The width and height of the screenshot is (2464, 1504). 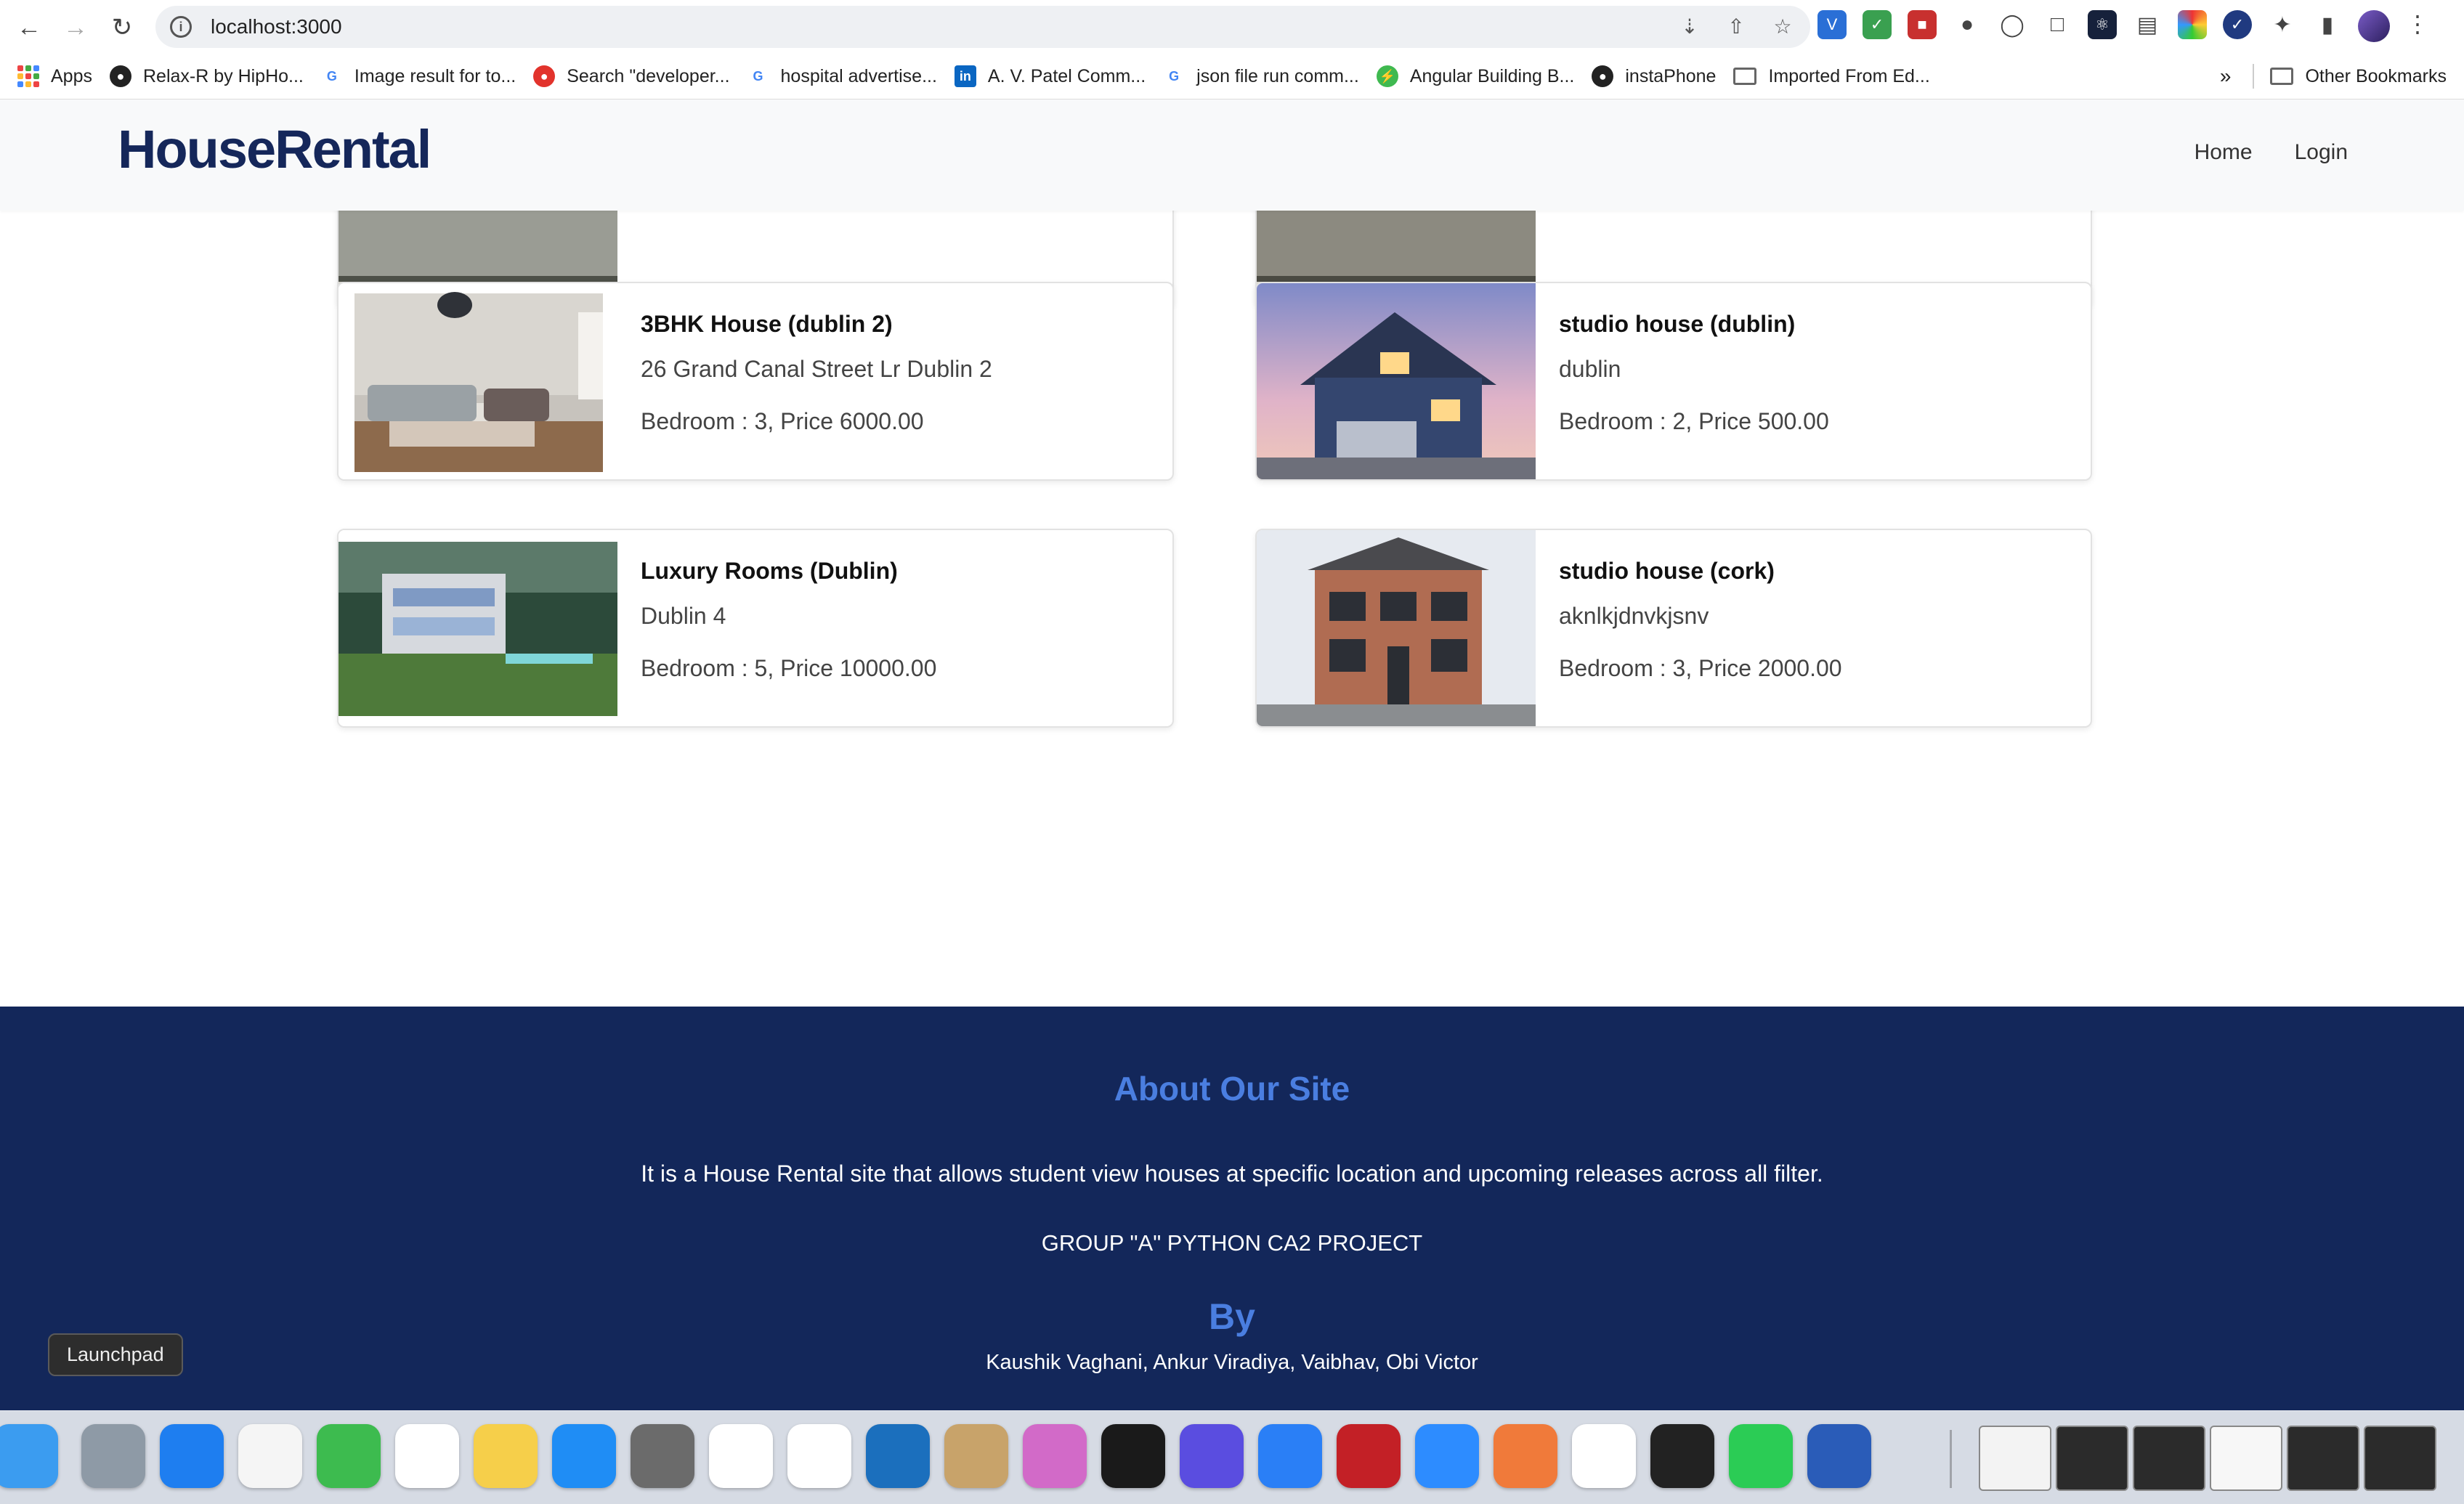 What do you see at coordinates (2226, 76) in the screenshot?
I see `more-bookmarks-chevron-icon: »` at bounding box center [2226, 76].